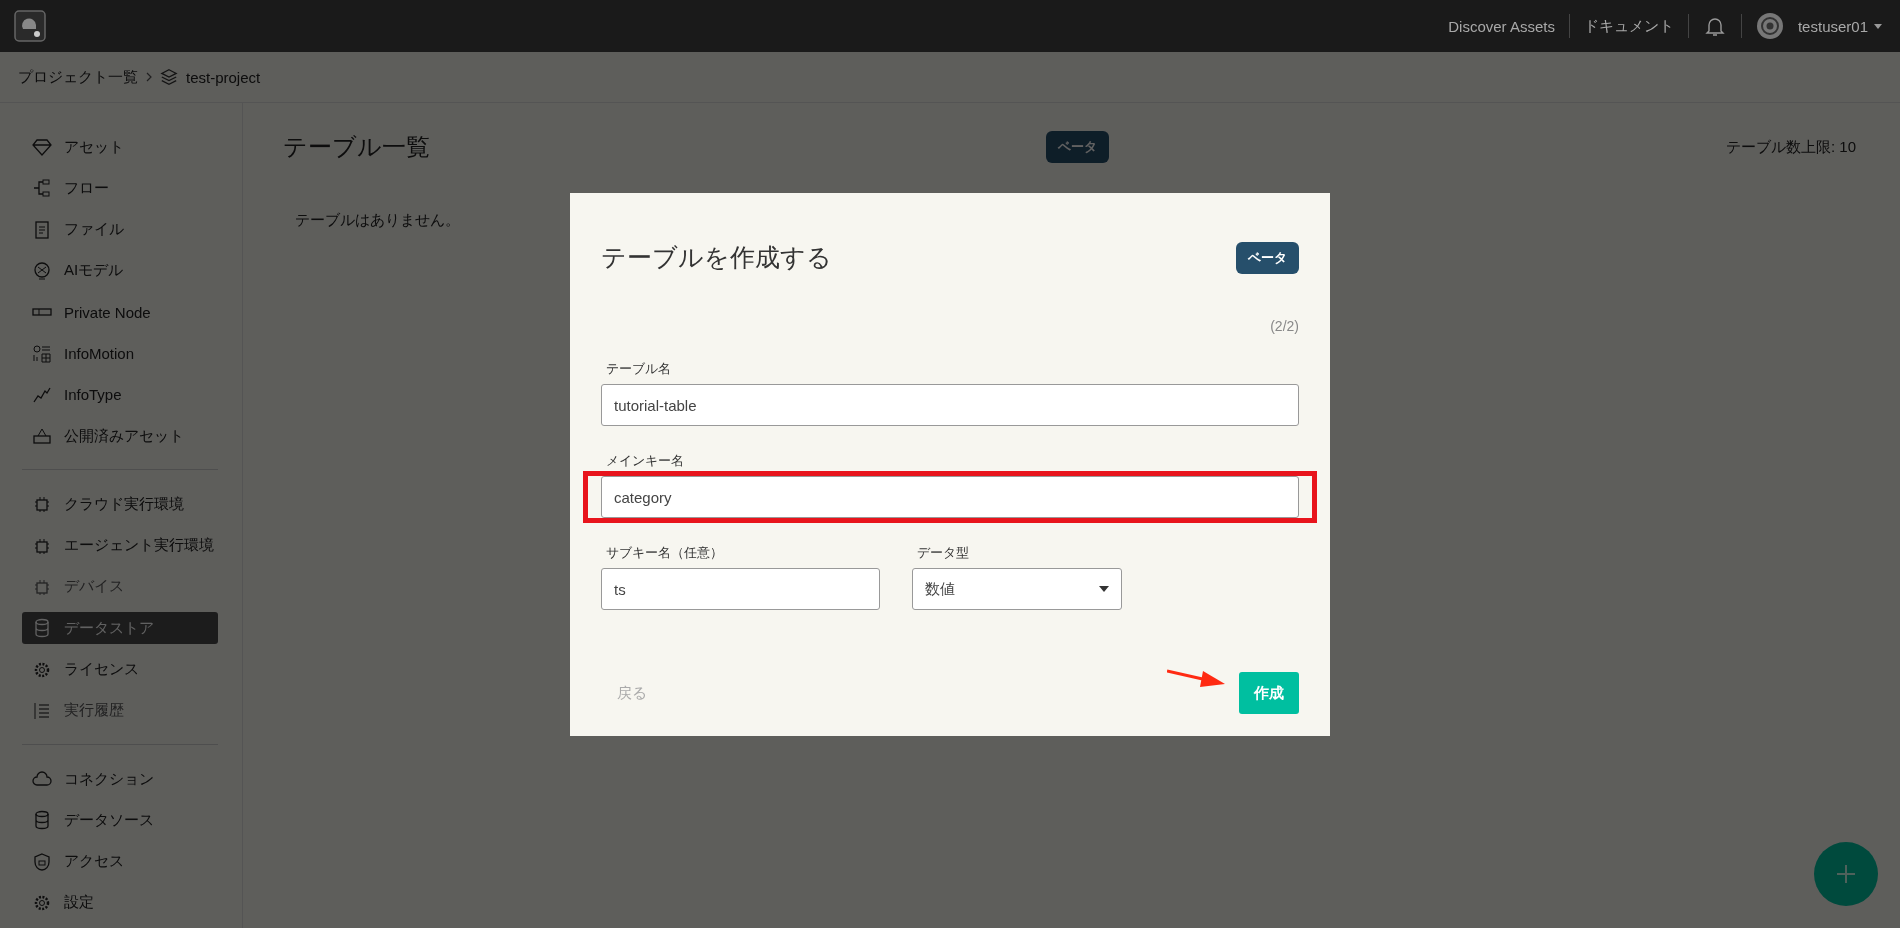  Describe the element at coordinates (120, 394) in the screenshot. I see `sidebar-item: InfoType` at that location.